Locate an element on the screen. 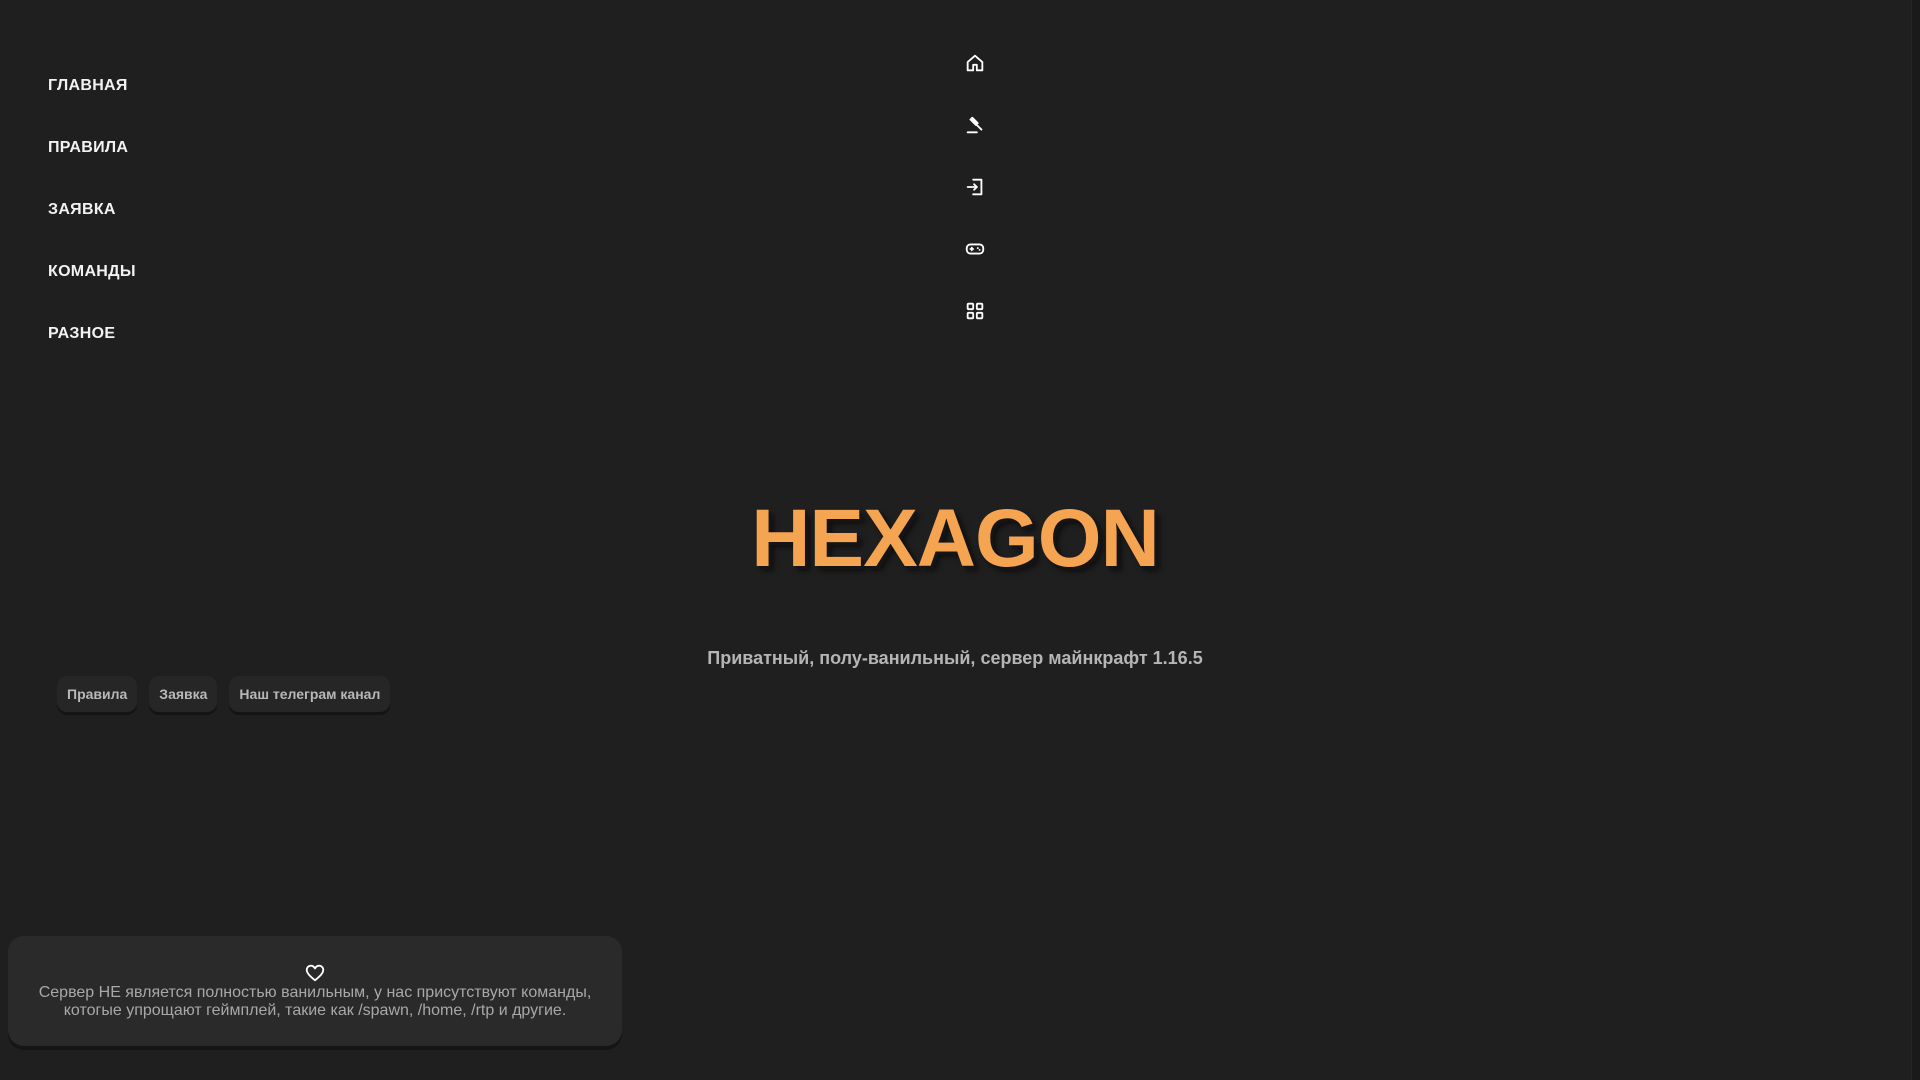 The image size is (1920, 1080). nav-item-commands: КОМАНДЫ is located at coordinates (92, 277).